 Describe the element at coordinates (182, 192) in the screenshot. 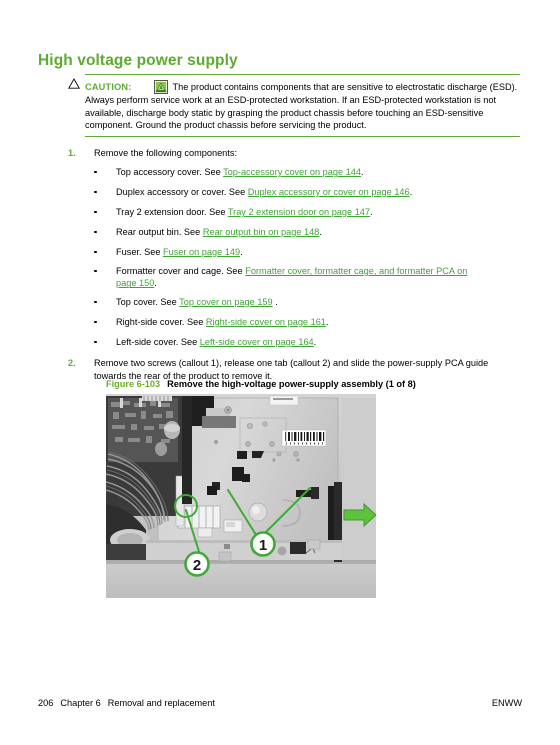

I see `list-item-lead: Duplex accessory or cover. See` at that location.